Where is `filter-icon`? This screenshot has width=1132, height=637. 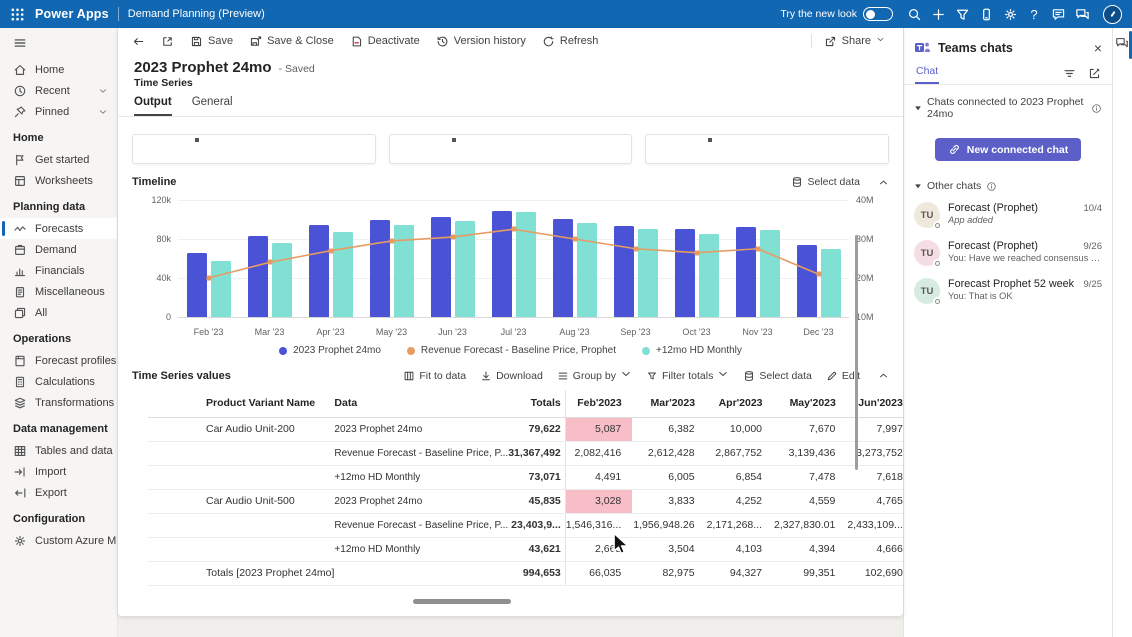
filter-icon is located at coordinates (962, 14).